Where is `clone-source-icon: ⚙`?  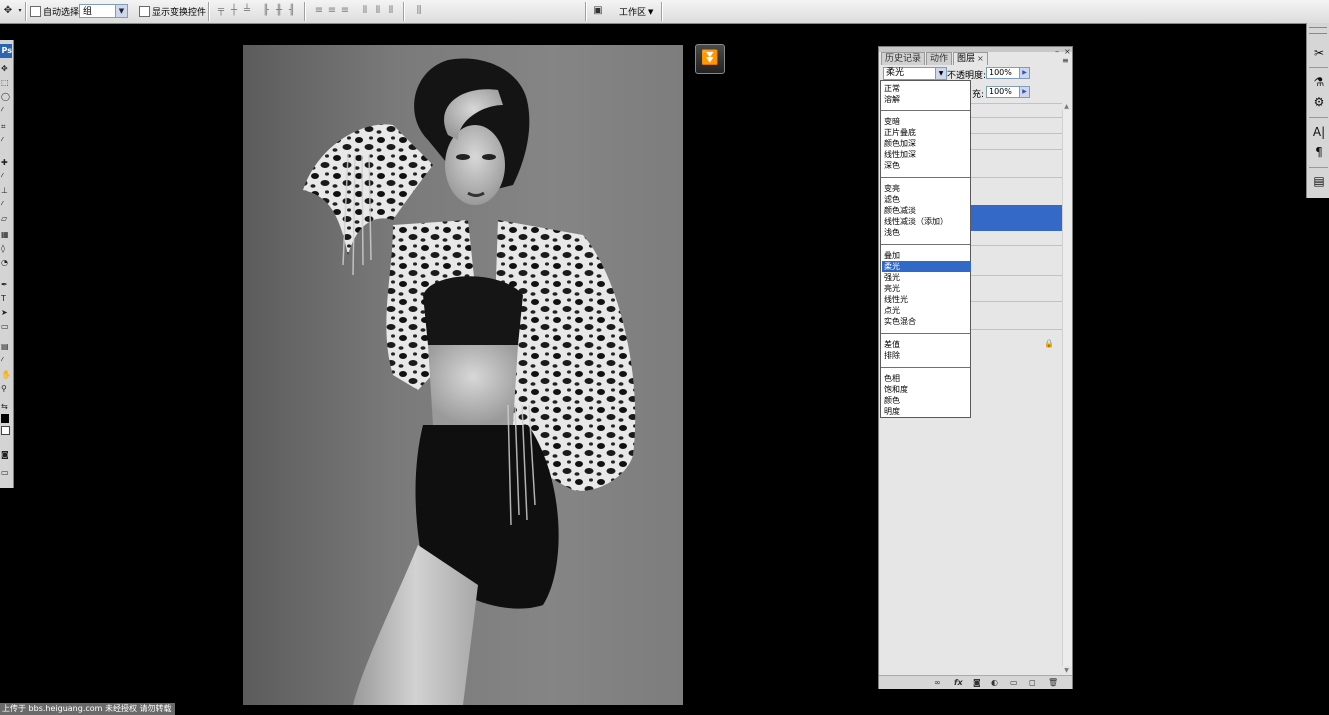 clone-source-icon: ⚙ is located at coordinates (1319, 102).